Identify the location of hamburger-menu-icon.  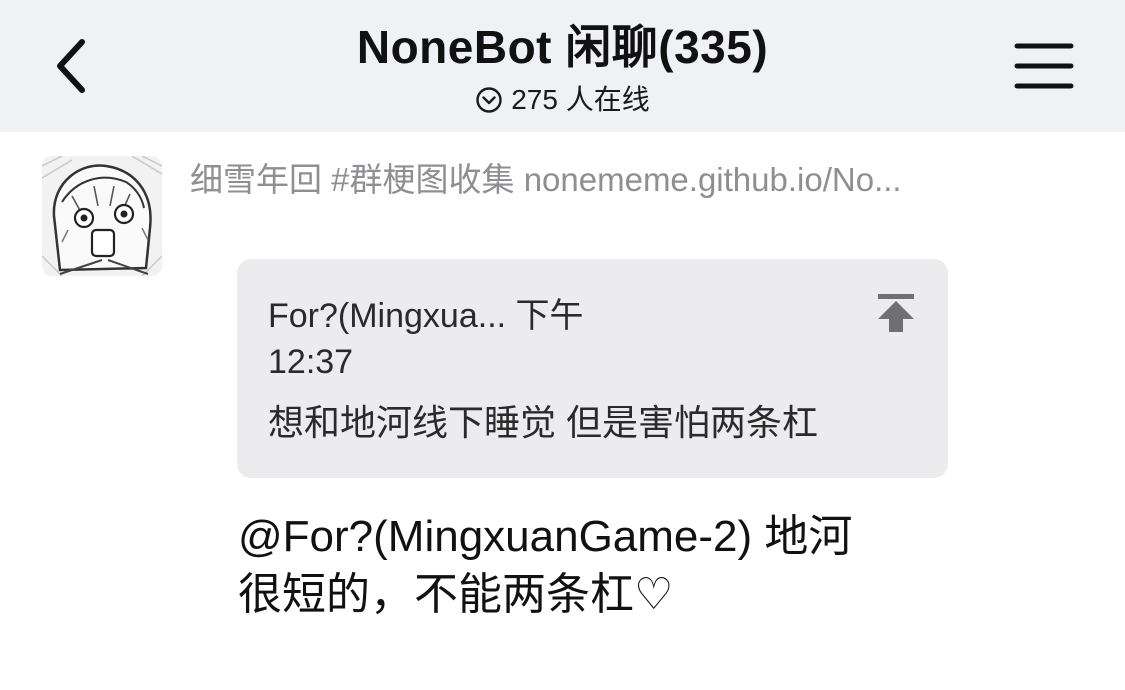
(1044, 66).